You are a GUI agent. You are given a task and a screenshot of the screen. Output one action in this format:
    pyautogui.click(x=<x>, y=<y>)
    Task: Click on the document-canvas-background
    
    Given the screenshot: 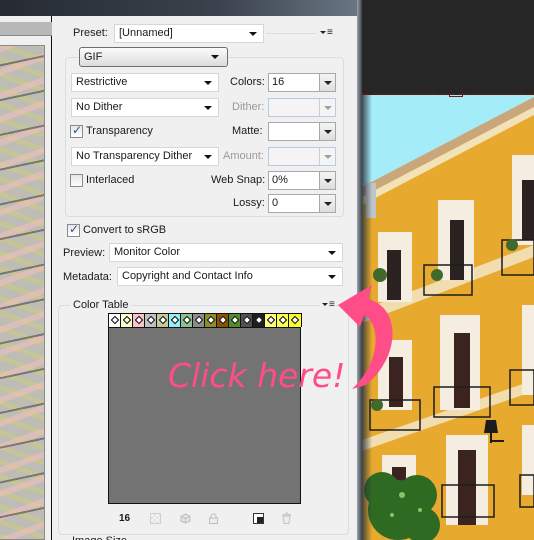 What is the action you would take?
    pyautogui.click(x=448, y=47)
    